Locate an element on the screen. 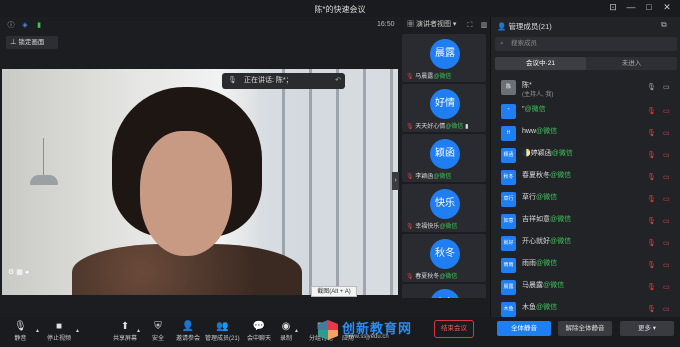  participant-tile: 快乐 🎙 幸福快乐@微信 is located at coordinates (444, 208).